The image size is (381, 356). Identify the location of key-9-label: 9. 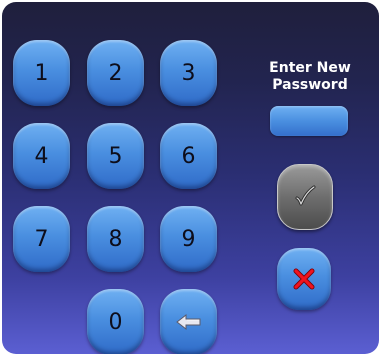
(188, 239).